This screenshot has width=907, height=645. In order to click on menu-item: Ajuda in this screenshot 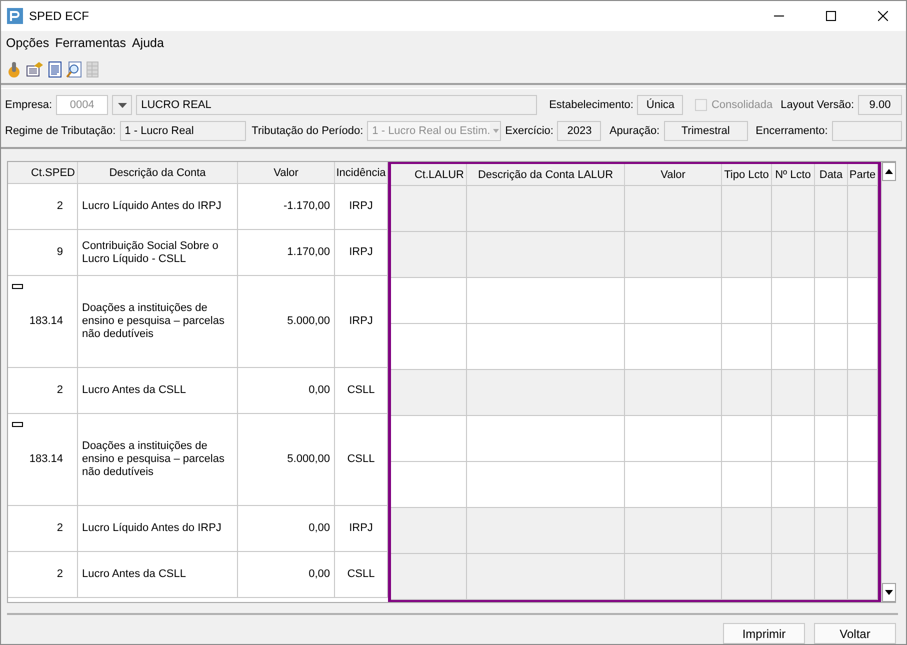, I will do `click(148, 43)`.